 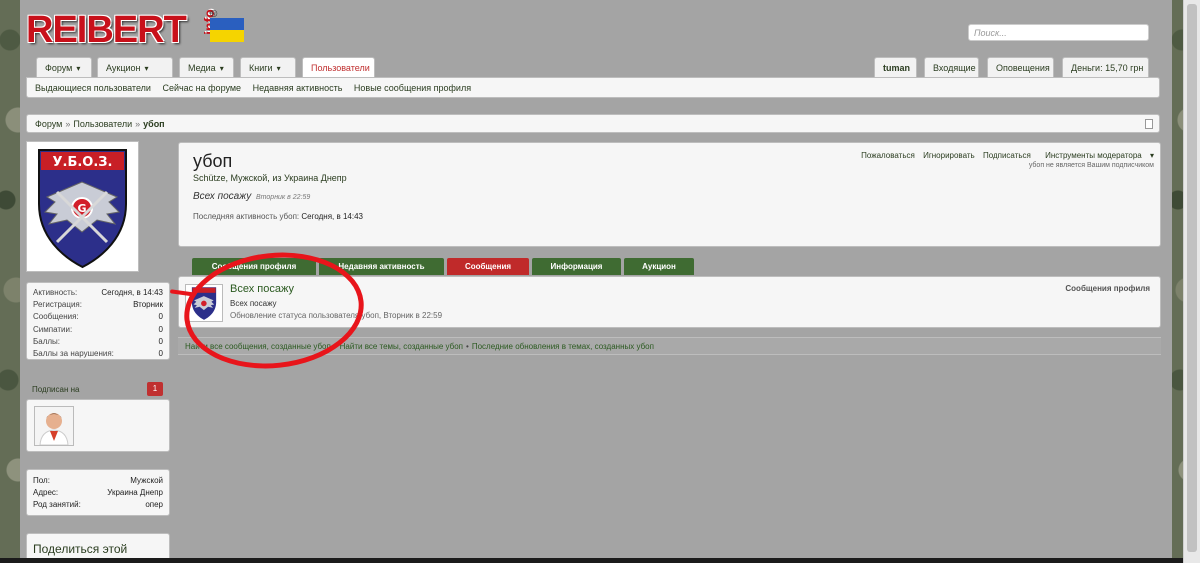 What do you see at coordinates (1192, 278) in the screenshot?
I see `scrollbar-thumb` at bounding box center [1192, 278].